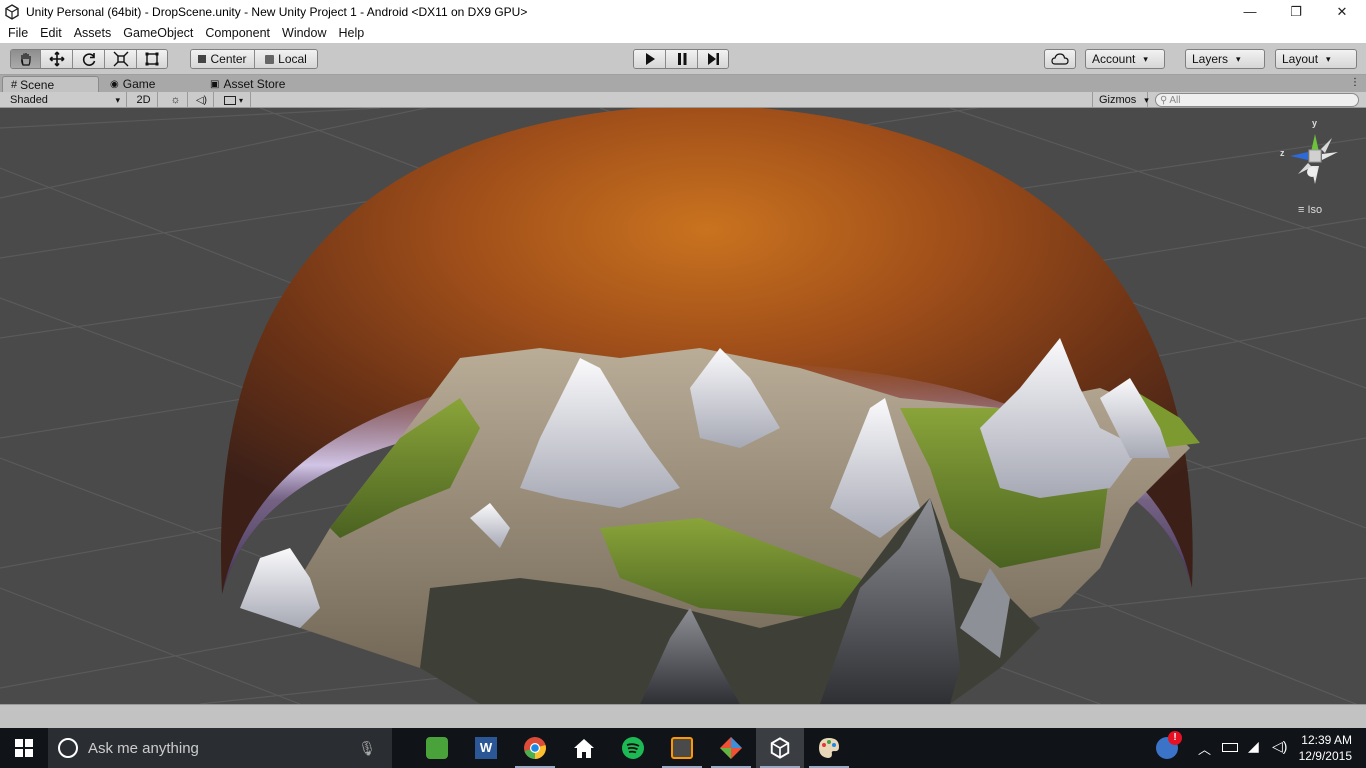  I want to click on gizmos-dropdown: Gizmos, so click(1120, 100).